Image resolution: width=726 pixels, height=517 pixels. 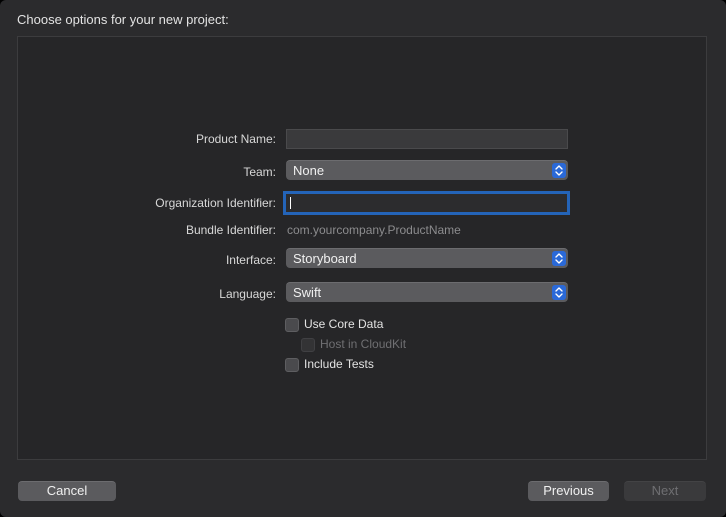 I want to click on language-popup: Swift, so click(x=427, y=292).